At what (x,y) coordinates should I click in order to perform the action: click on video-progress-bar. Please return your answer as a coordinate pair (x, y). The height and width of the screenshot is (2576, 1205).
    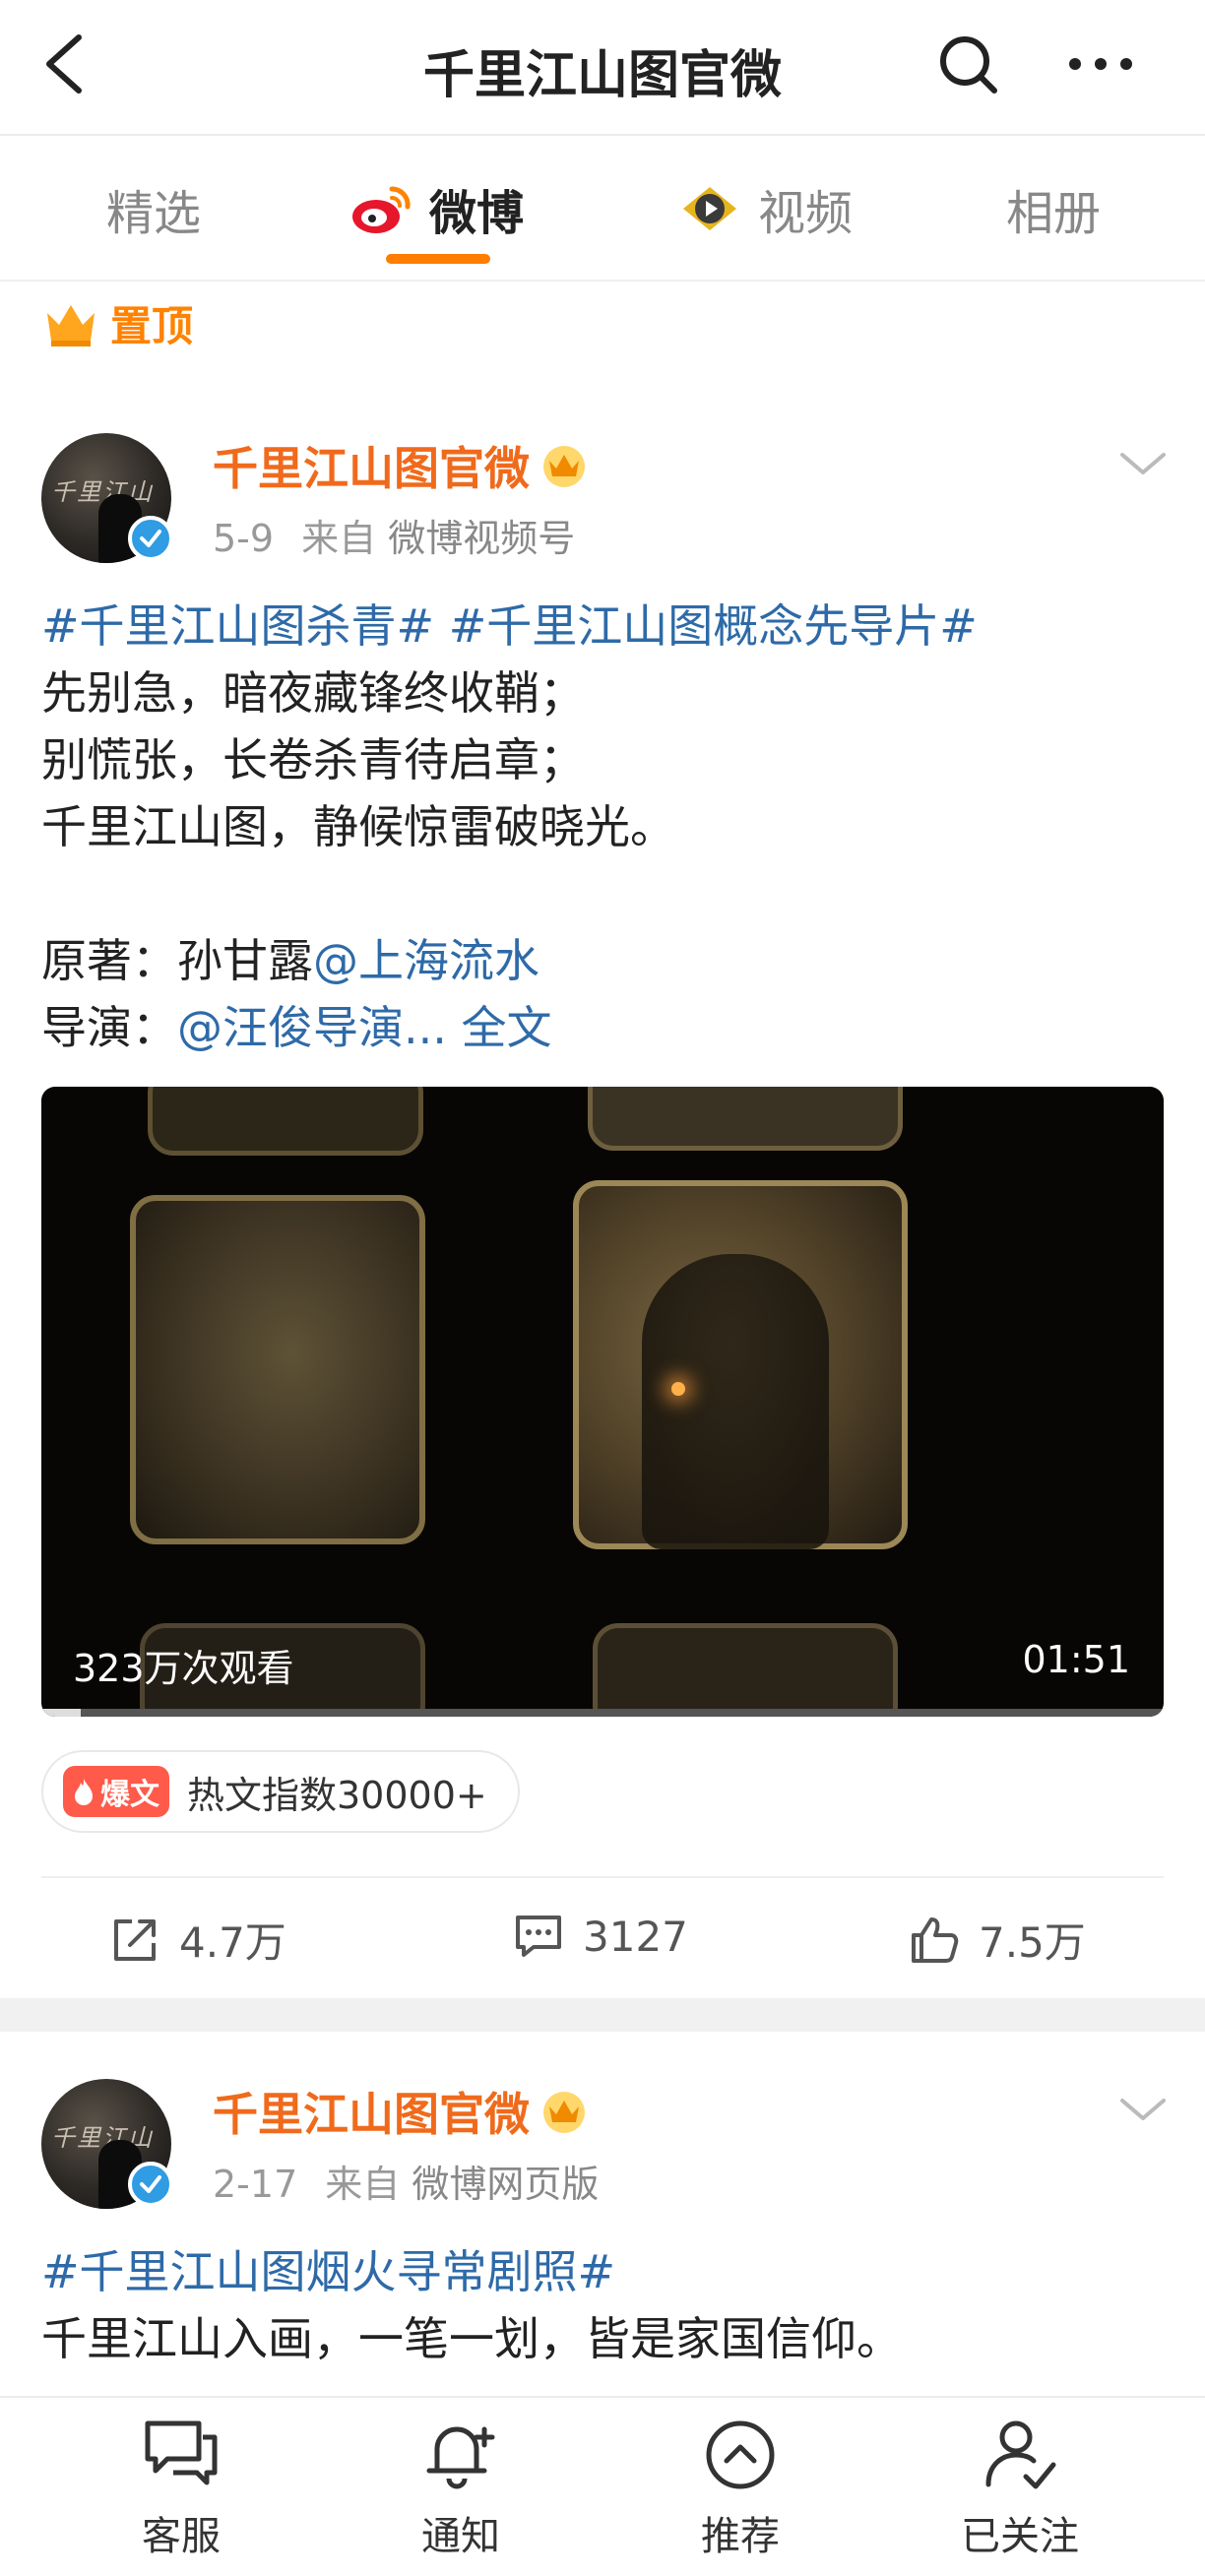
    Looking at the image, I should click on (602, 1713).